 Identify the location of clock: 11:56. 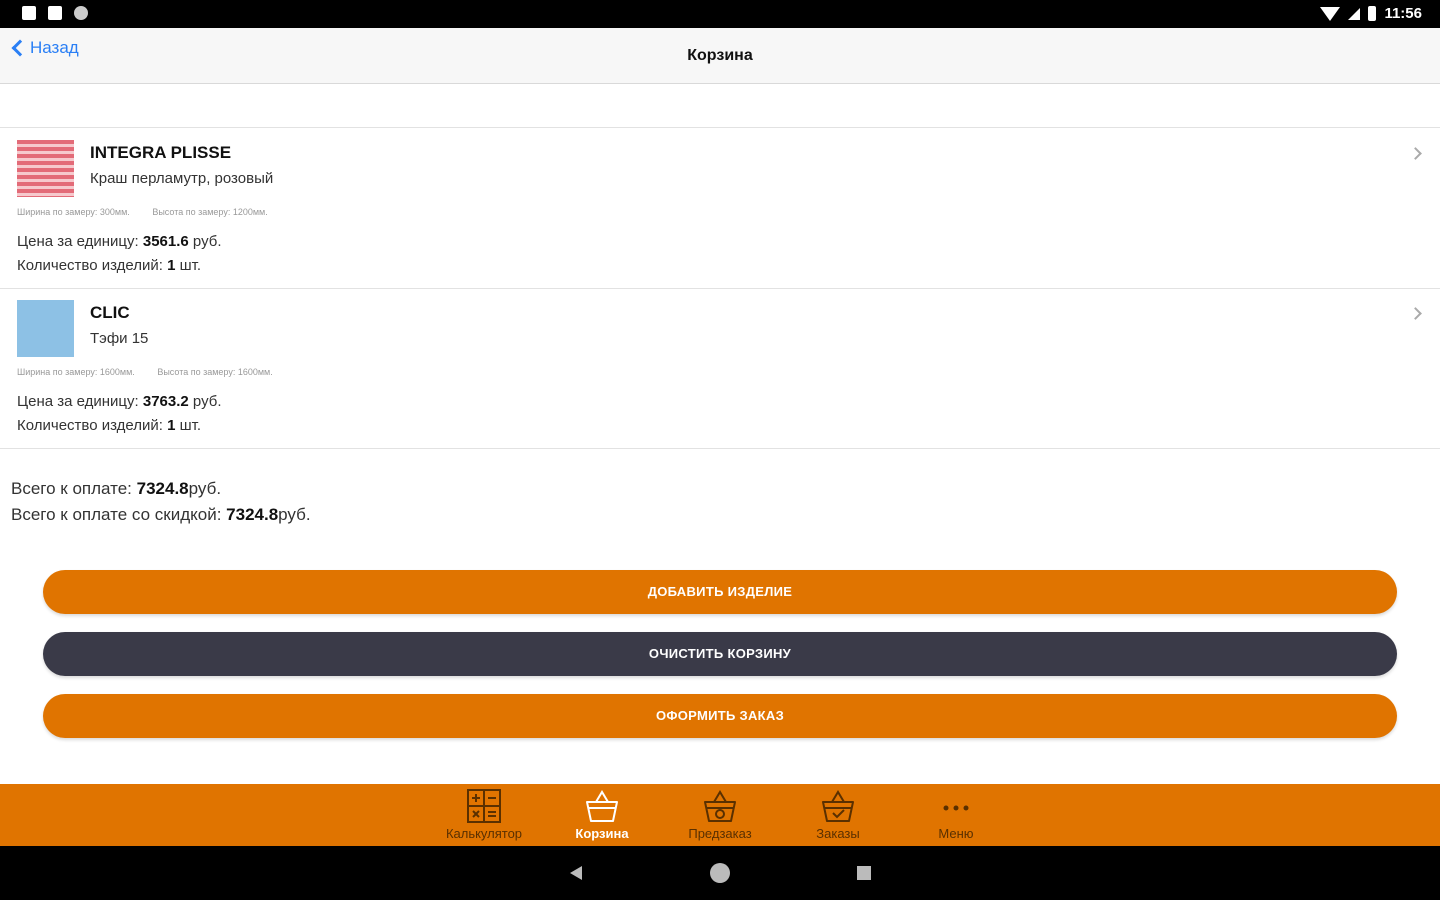
(1403, 13).